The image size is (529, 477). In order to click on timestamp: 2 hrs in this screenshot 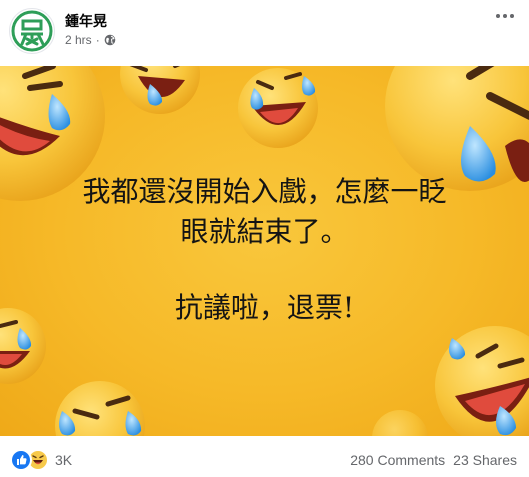, I will do `click(78, 40)`.